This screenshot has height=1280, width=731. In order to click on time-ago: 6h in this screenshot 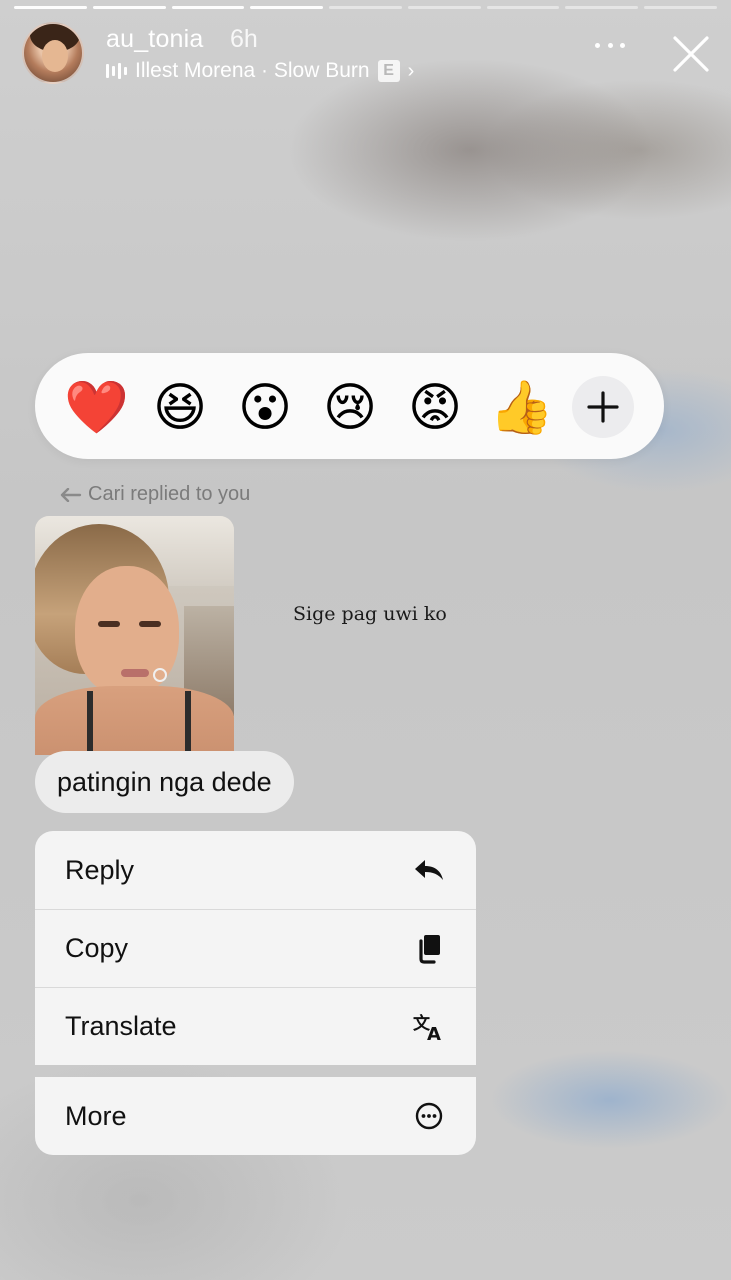, I will do `click(244, 39)`.